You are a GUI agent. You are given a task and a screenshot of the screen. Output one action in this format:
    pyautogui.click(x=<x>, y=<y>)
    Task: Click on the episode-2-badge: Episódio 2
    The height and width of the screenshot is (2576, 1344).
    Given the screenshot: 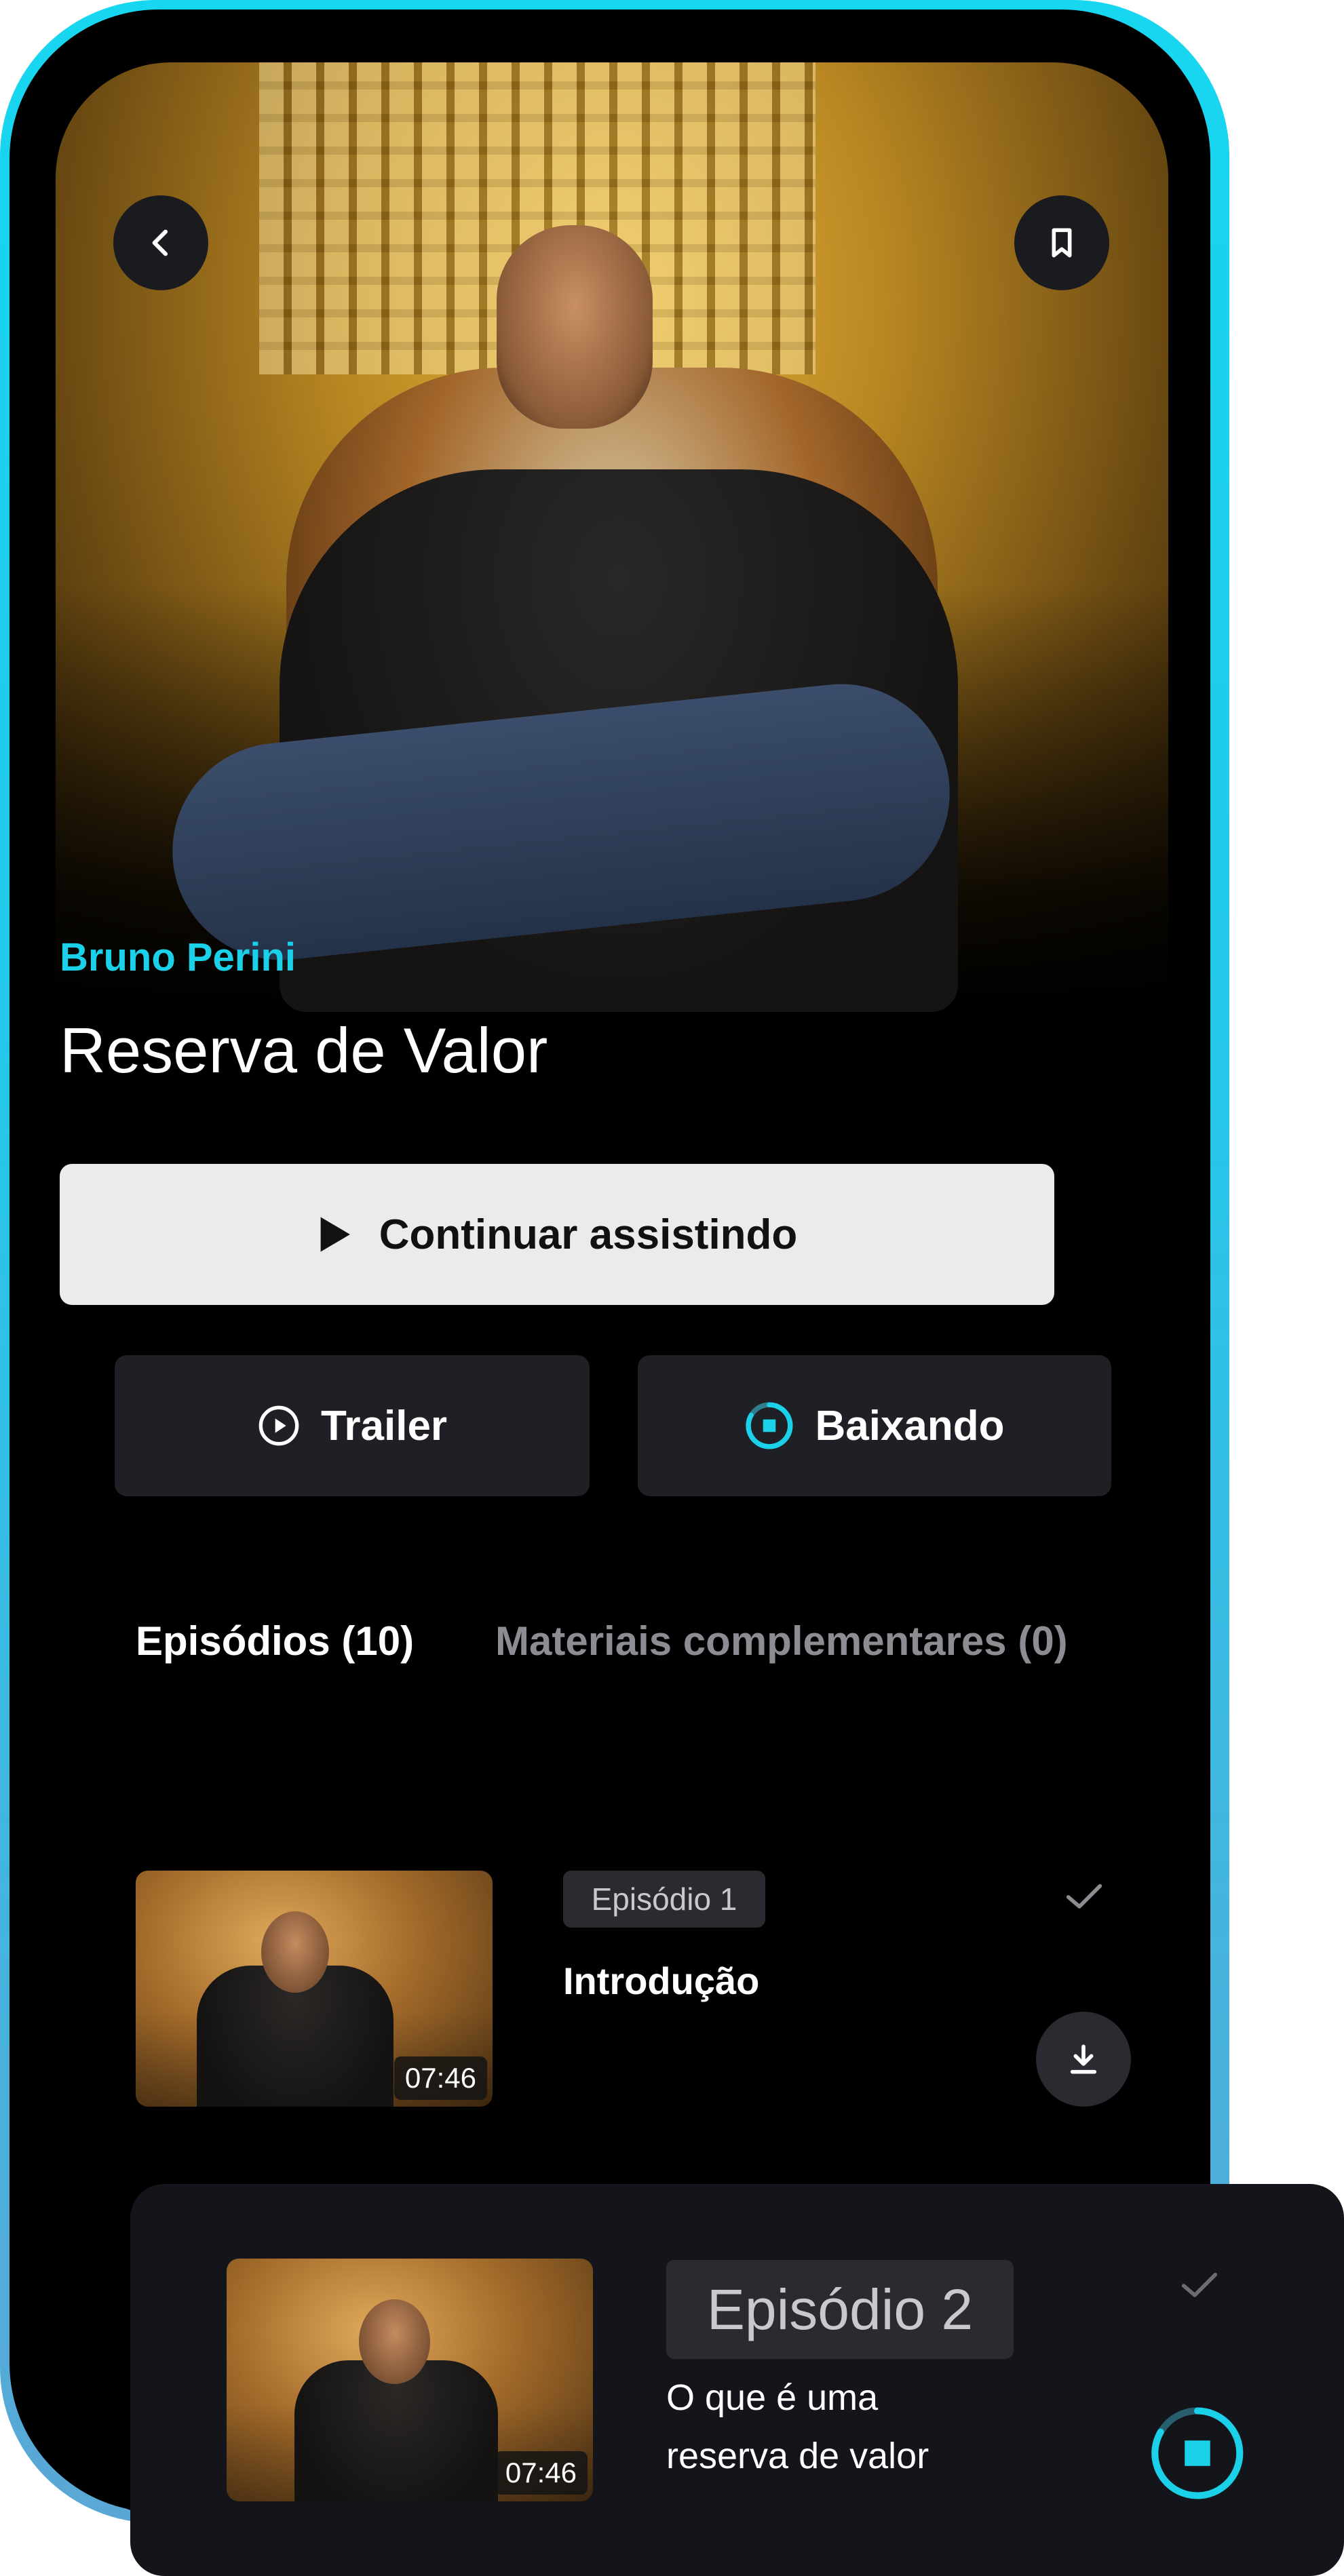 What is the action you would take?
    pyautogui.click(x=840, y=2309)
    